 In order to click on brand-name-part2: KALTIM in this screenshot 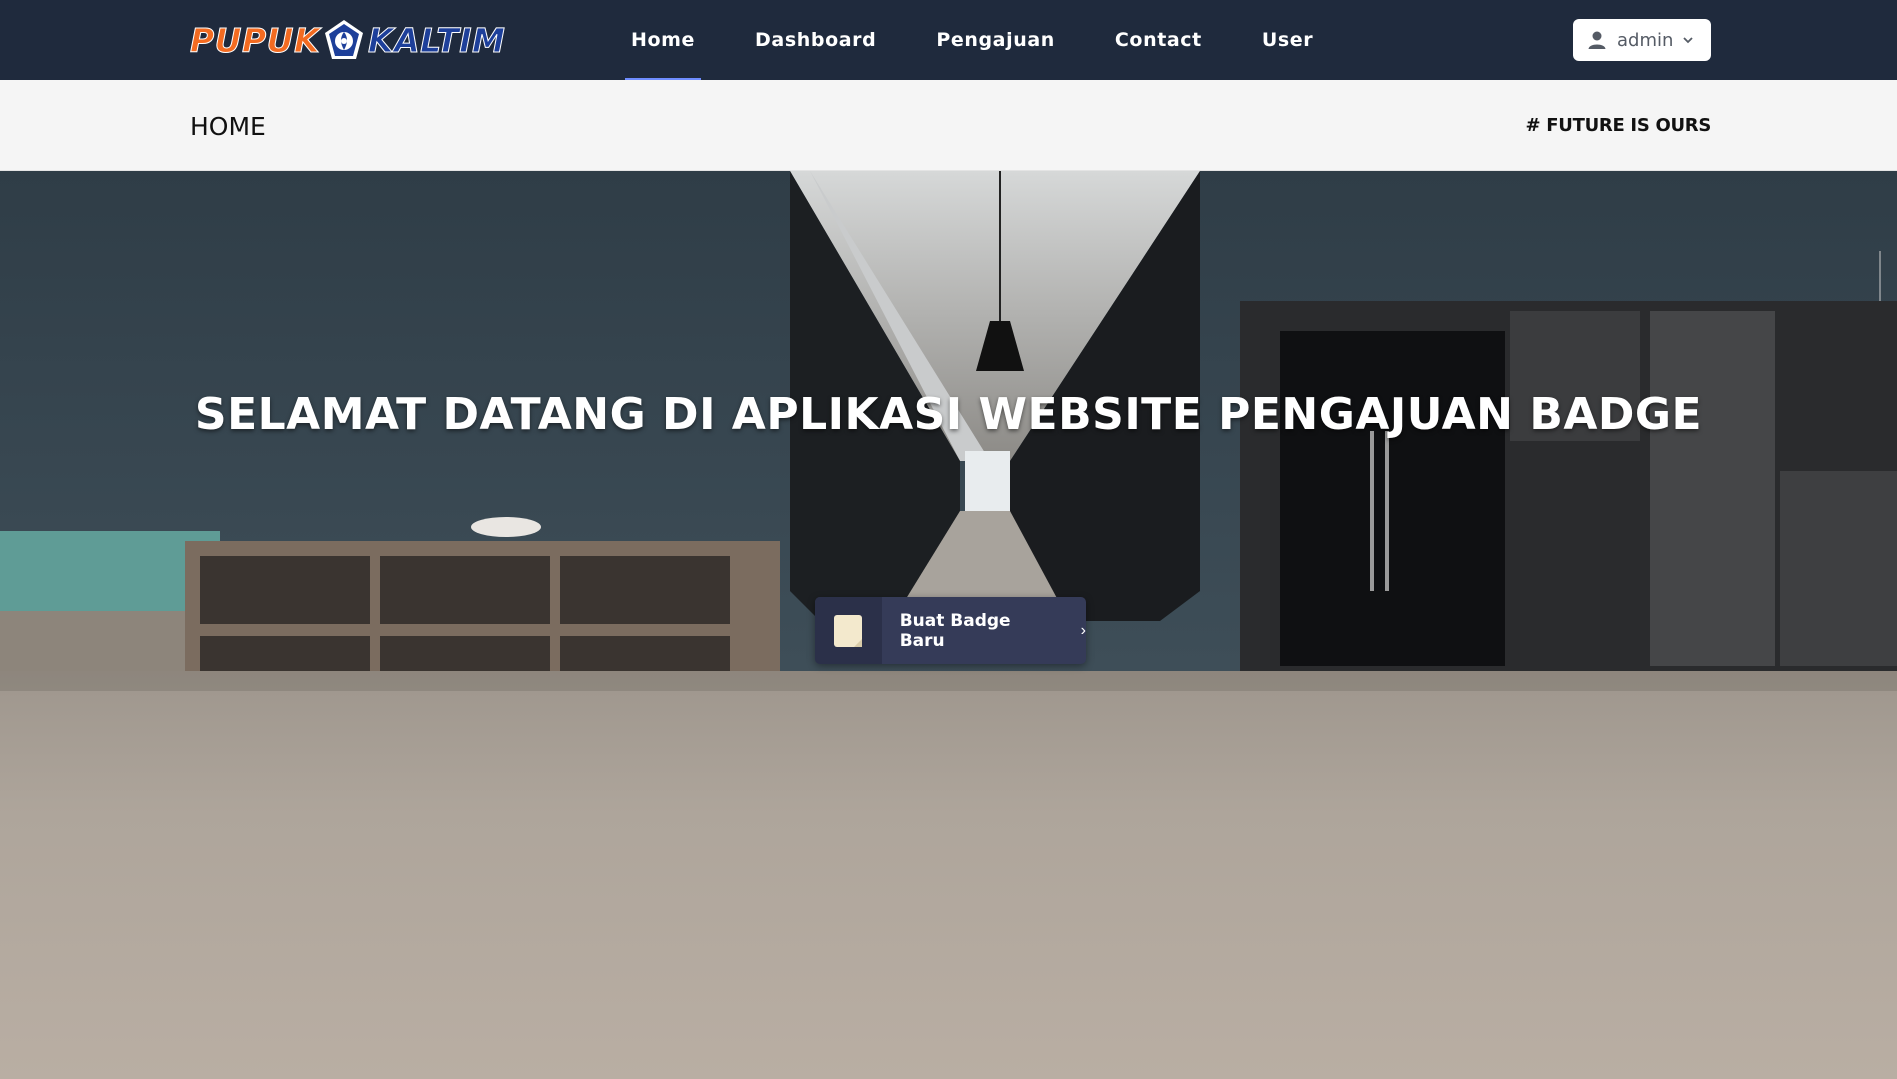, I will do `click(437, 40)`.